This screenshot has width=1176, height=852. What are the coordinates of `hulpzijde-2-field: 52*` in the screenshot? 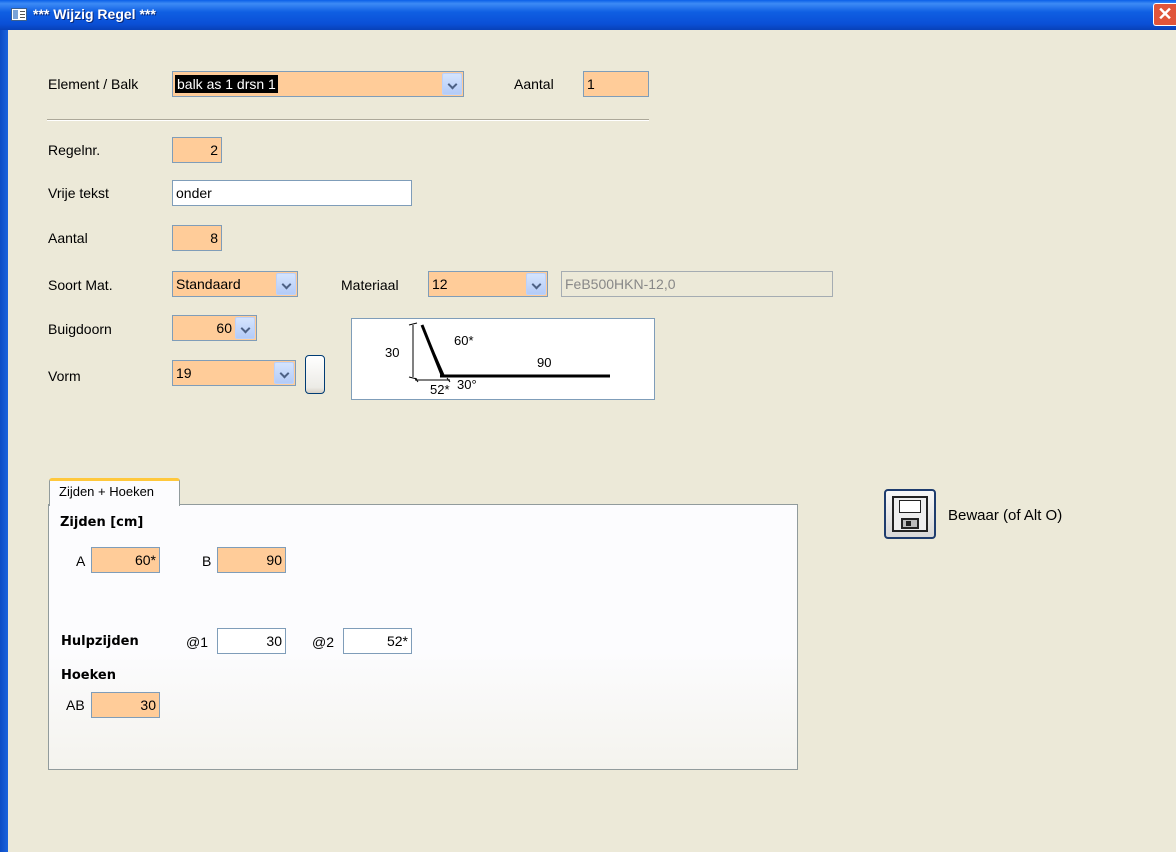 It's located at (377, 641).